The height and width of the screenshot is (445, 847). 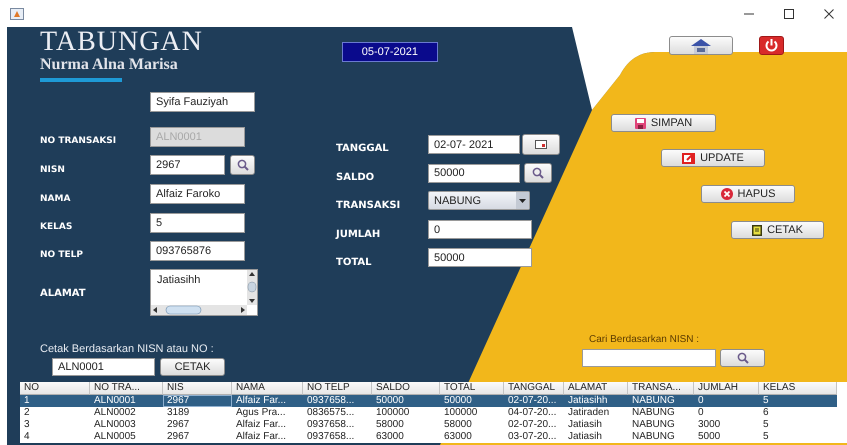 What do you see at coordinates (17, 14) in the screenshot?
I see `app-icon` at bounding box center [17, 14].